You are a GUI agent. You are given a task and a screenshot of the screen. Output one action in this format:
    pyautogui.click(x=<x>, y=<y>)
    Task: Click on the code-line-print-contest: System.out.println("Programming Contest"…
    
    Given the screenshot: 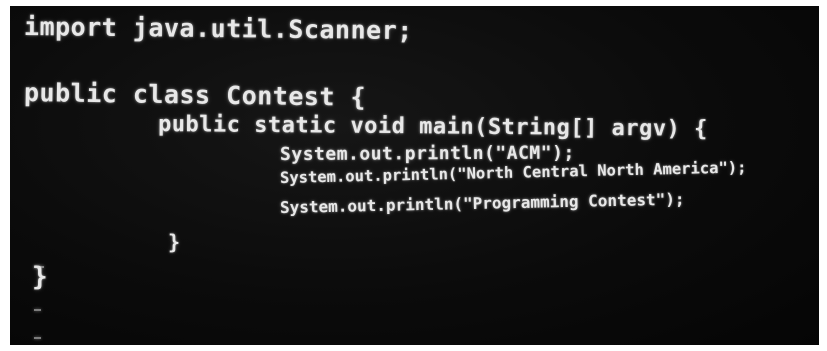 What is the action you would take?
    pyautogui.click(x=482, y=203)
    